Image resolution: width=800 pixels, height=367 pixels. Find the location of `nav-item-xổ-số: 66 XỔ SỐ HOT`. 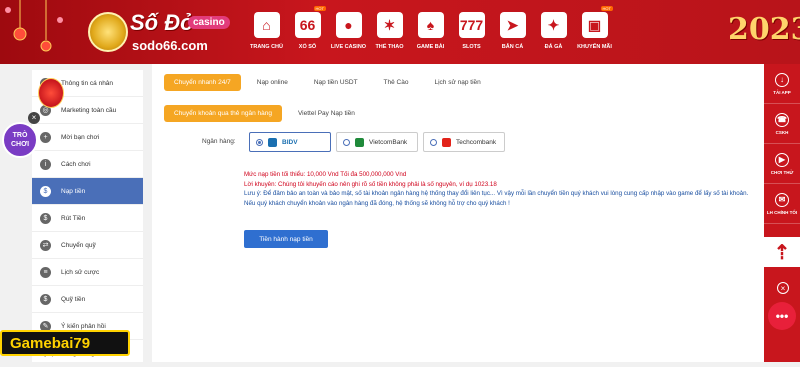

nav-item-xổ-số: 66 XỔ SỐ HOT is located at coordinates (307, 32).